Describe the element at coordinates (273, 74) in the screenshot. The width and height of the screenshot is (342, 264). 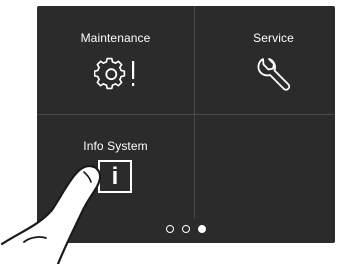
I see `wrench-icon` at that location.